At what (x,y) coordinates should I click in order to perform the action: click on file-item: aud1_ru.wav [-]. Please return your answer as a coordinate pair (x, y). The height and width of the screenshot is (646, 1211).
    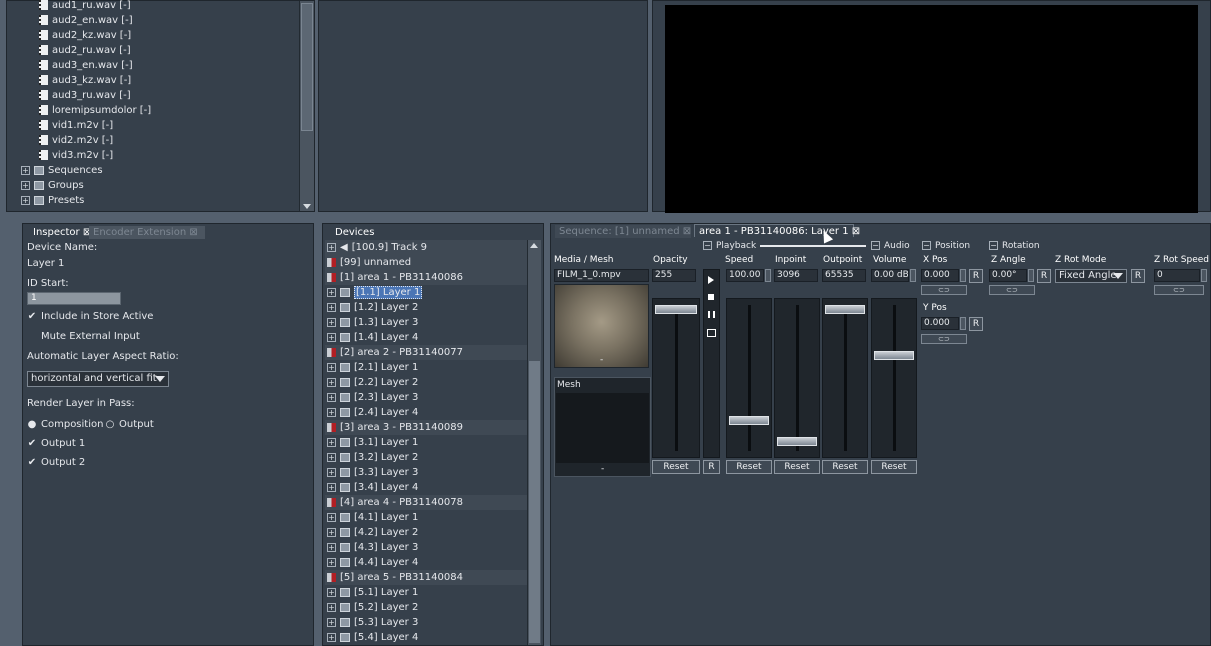
    Looking at the image, I should click on (85, 6).